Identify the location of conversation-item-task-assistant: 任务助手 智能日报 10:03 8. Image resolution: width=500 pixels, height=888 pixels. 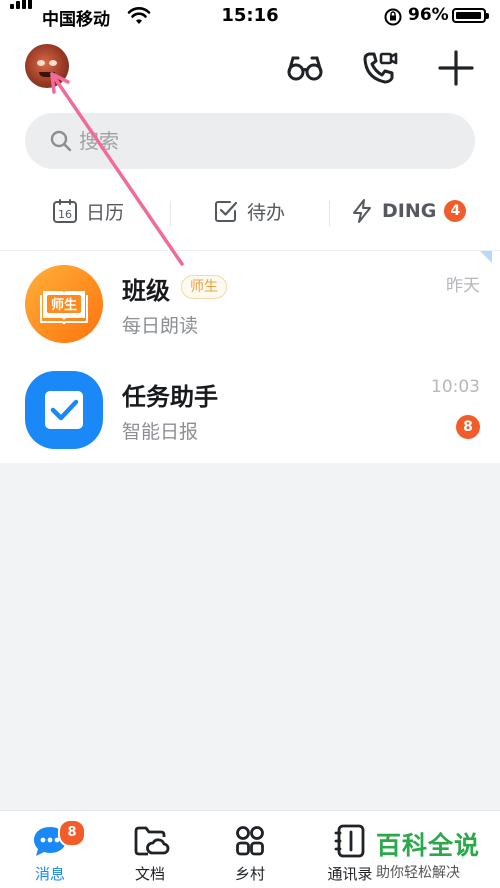
(250, 410).